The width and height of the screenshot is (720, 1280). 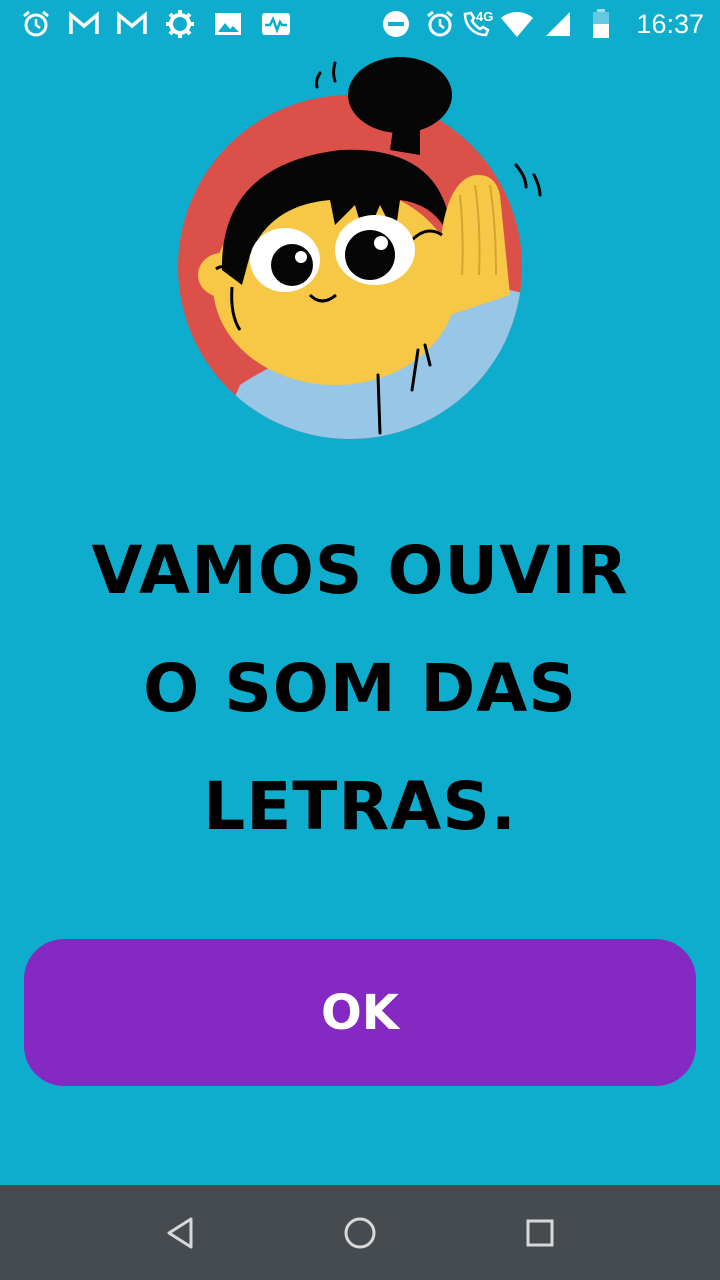 I want to click on signal-icon, so click(x=558, y=24).